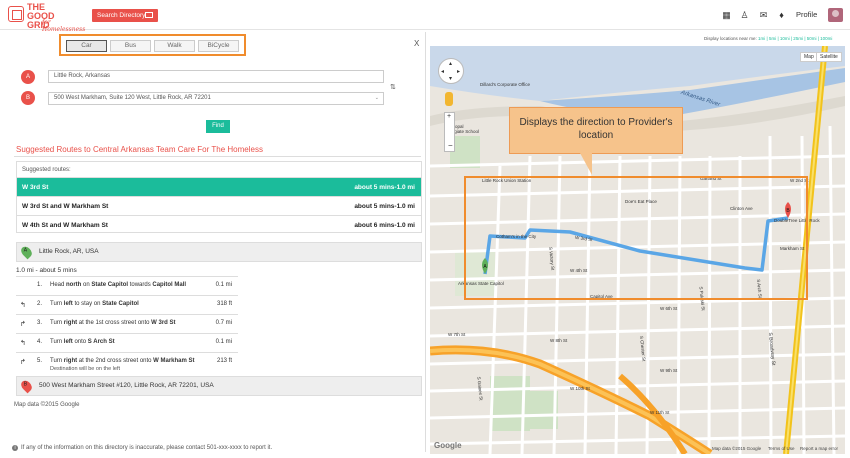 Image resolution: width=850 pixels, height=458 pixels. Describe the element at coordinates (40, 323) in the screenshot. I see `step-number: 3.` at that location.